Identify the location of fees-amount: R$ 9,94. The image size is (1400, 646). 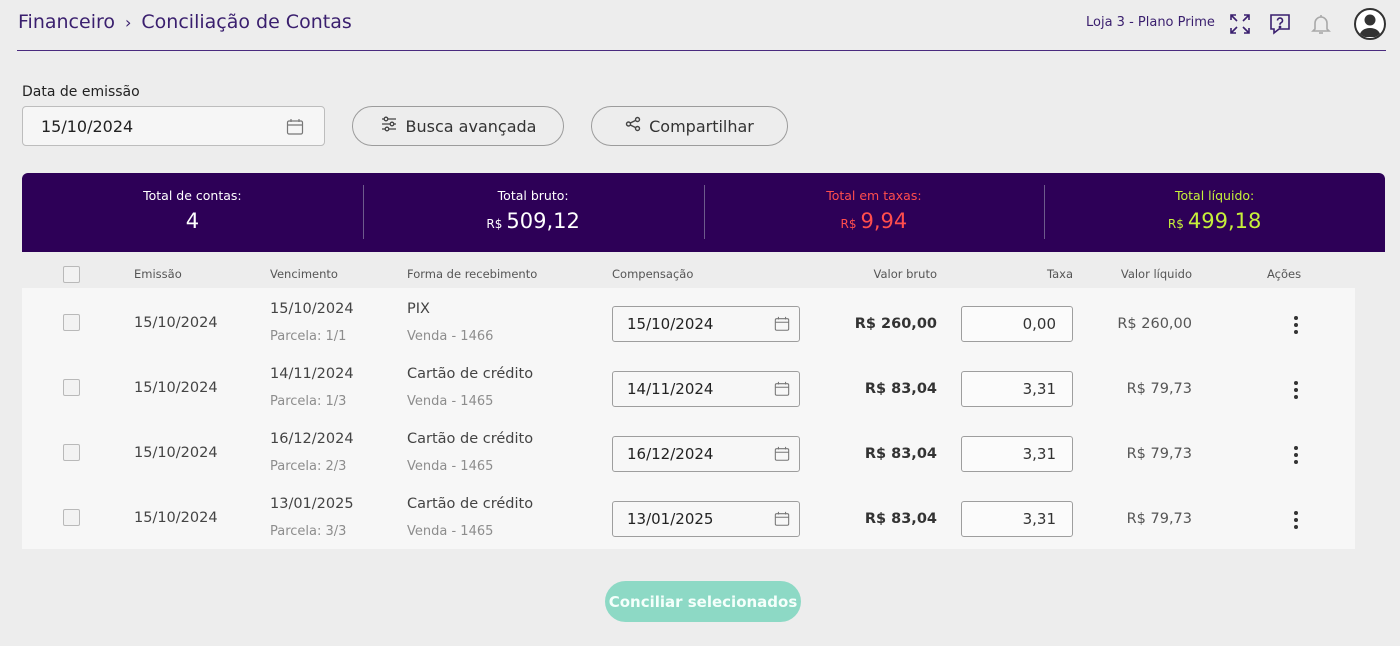
(874, 221).